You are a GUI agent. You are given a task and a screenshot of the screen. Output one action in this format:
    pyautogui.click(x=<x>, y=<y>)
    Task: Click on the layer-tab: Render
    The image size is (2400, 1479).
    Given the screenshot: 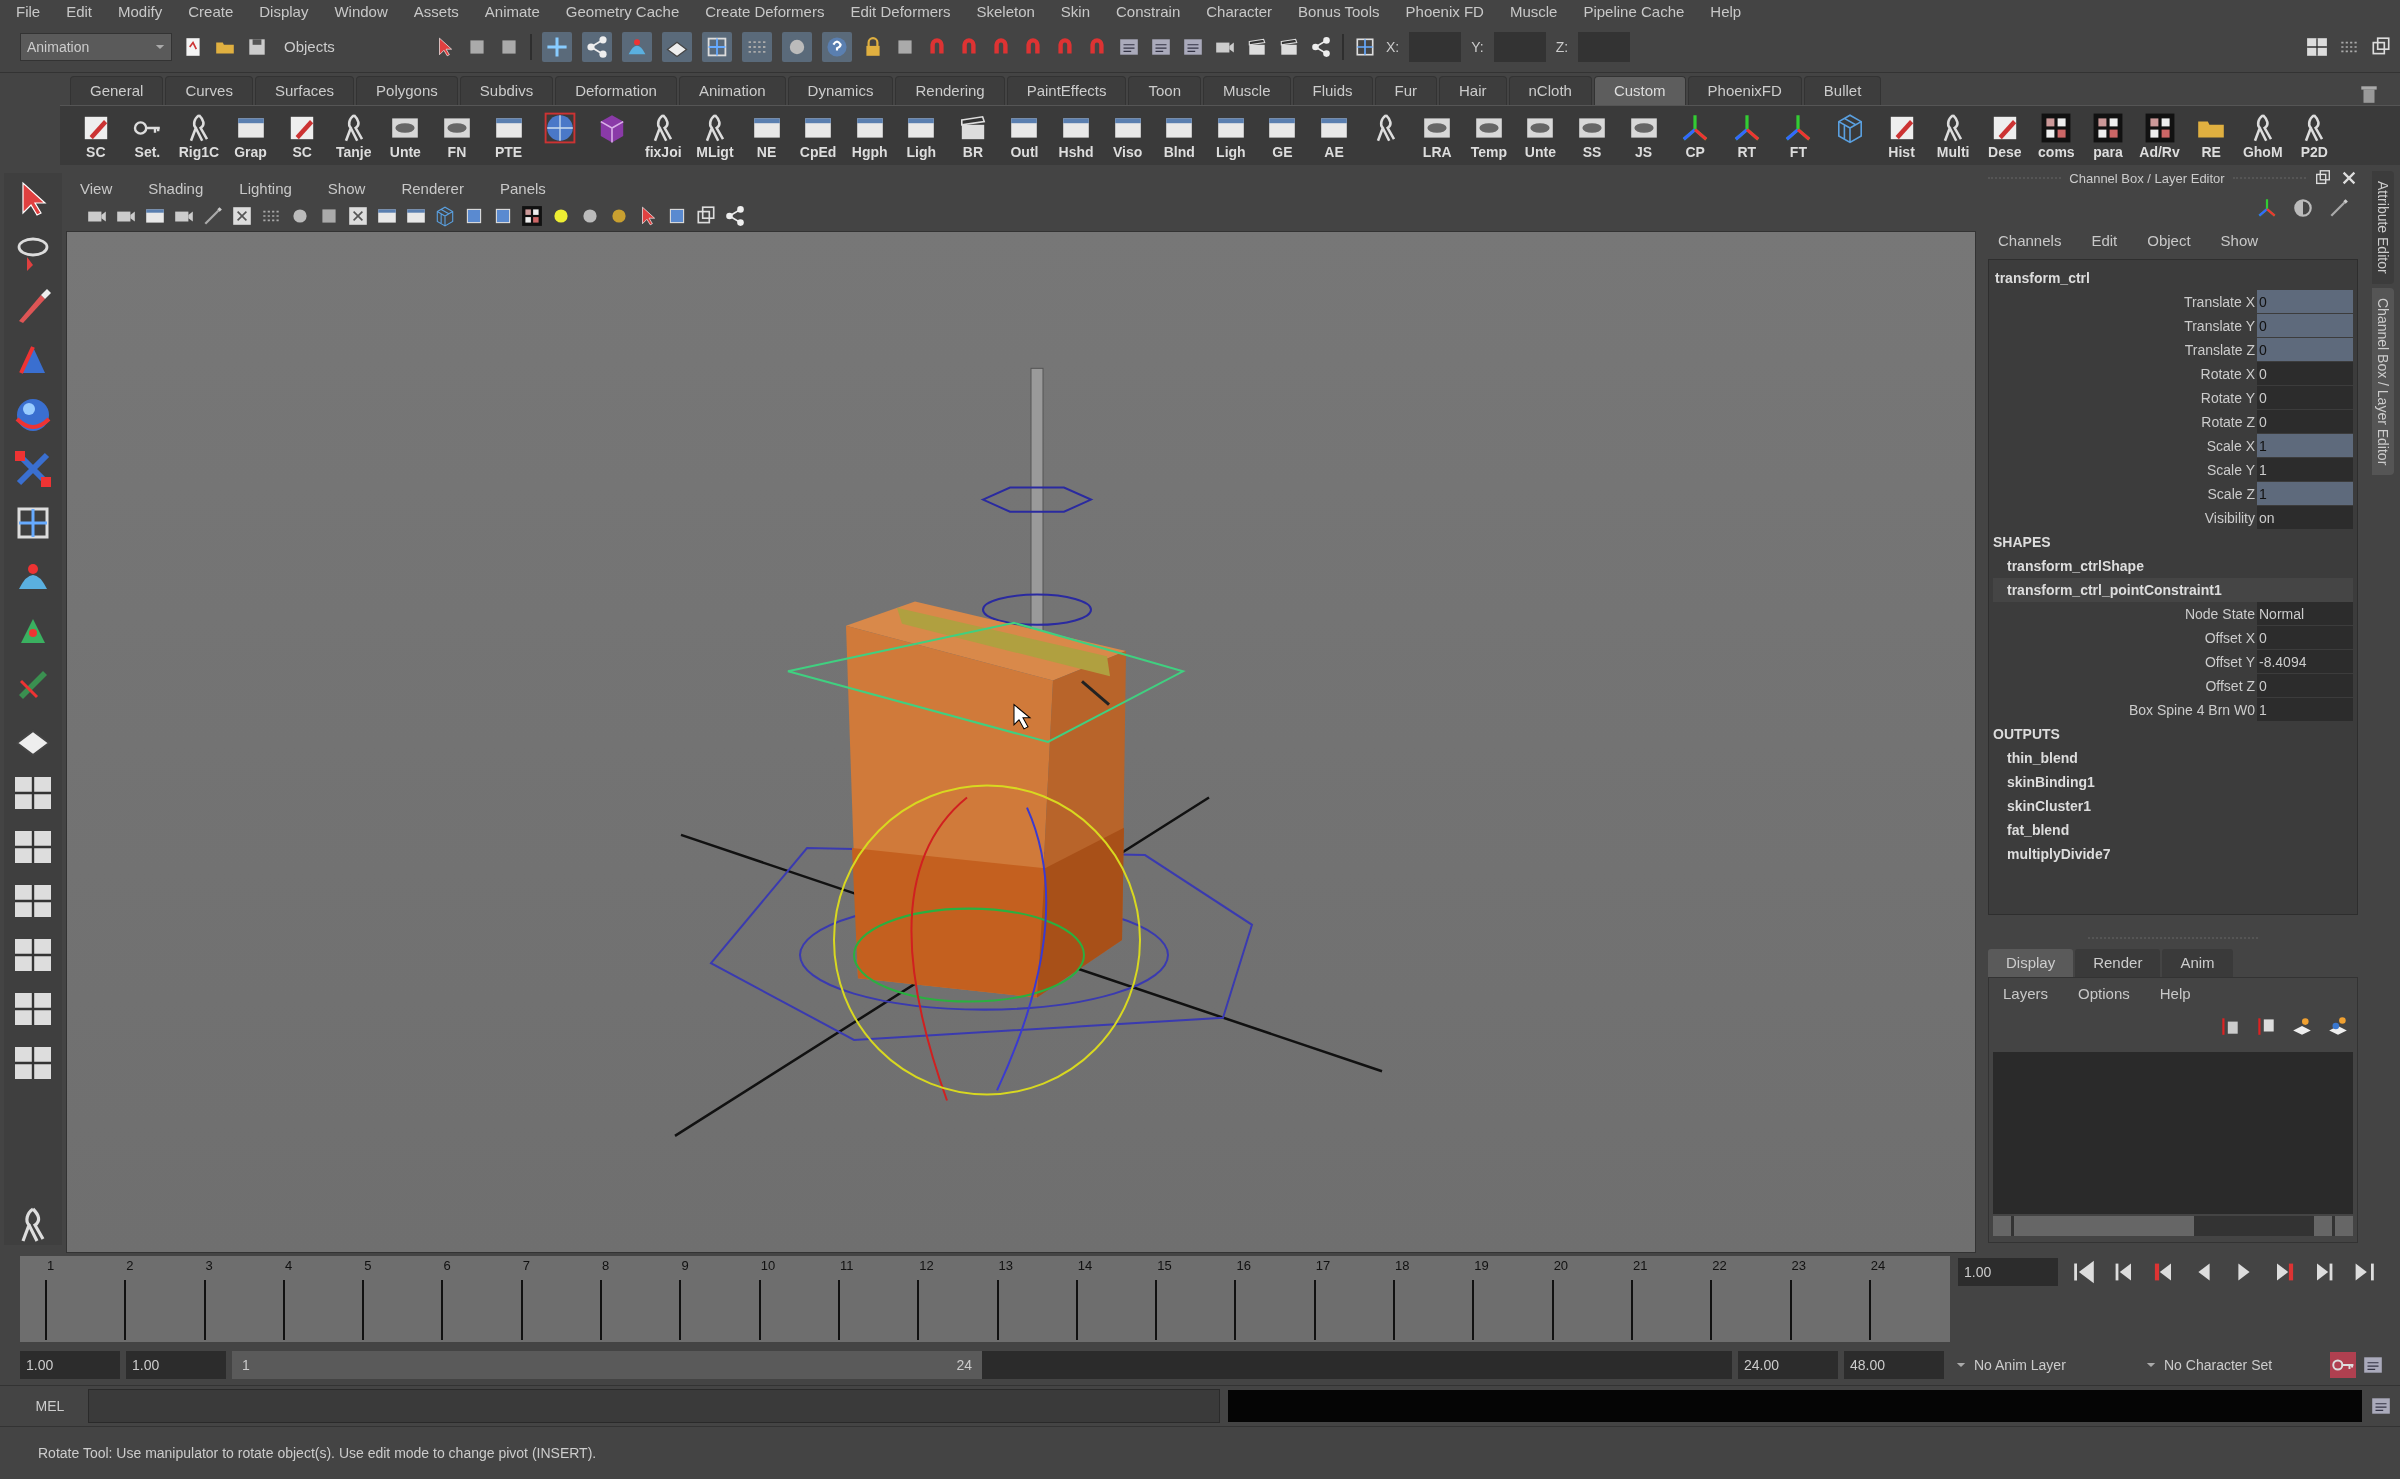 What is the action you would take?
    pyautogui.click(x=2118, y=963)
    